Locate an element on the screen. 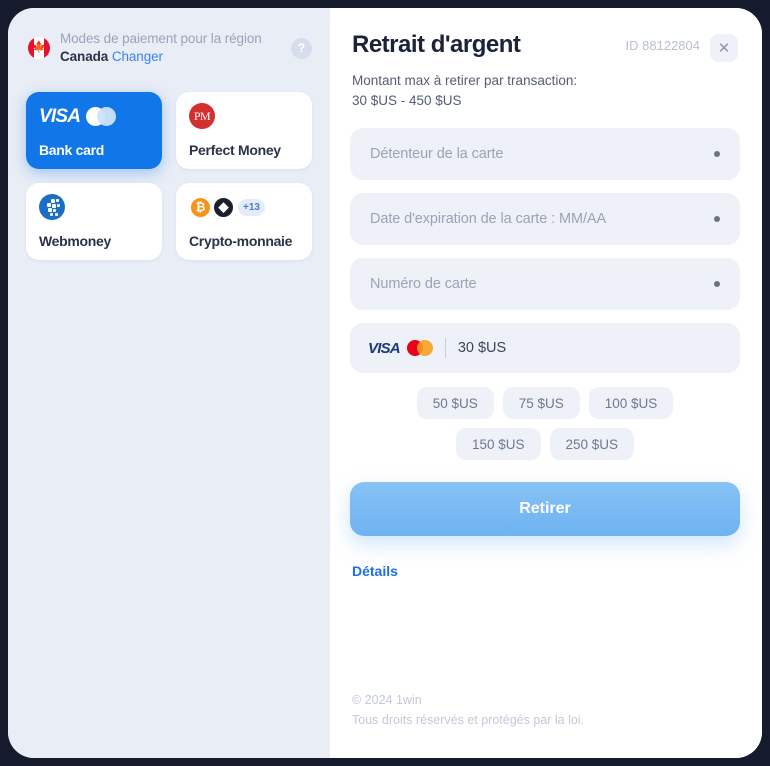  amount-value: 30 $US is located at coordinates (482, 348).